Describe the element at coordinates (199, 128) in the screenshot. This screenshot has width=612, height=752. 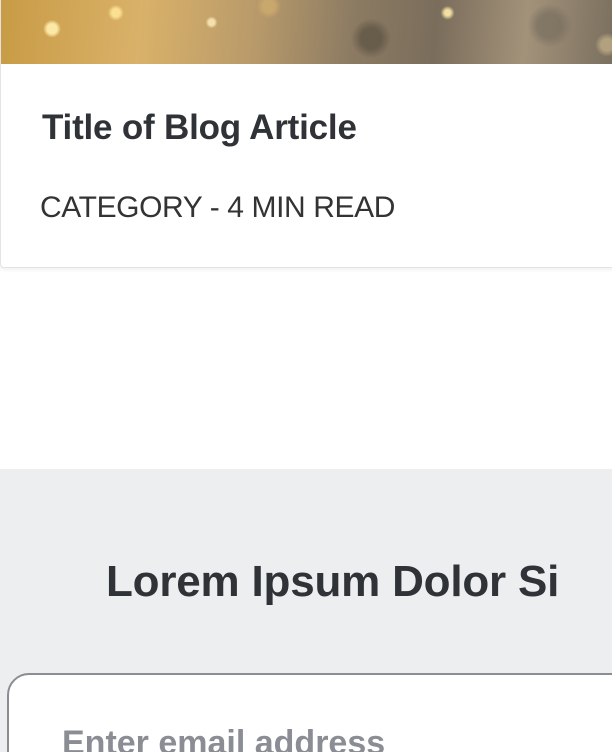
I see `blog-card-title: Title of Blog Article` at that location.